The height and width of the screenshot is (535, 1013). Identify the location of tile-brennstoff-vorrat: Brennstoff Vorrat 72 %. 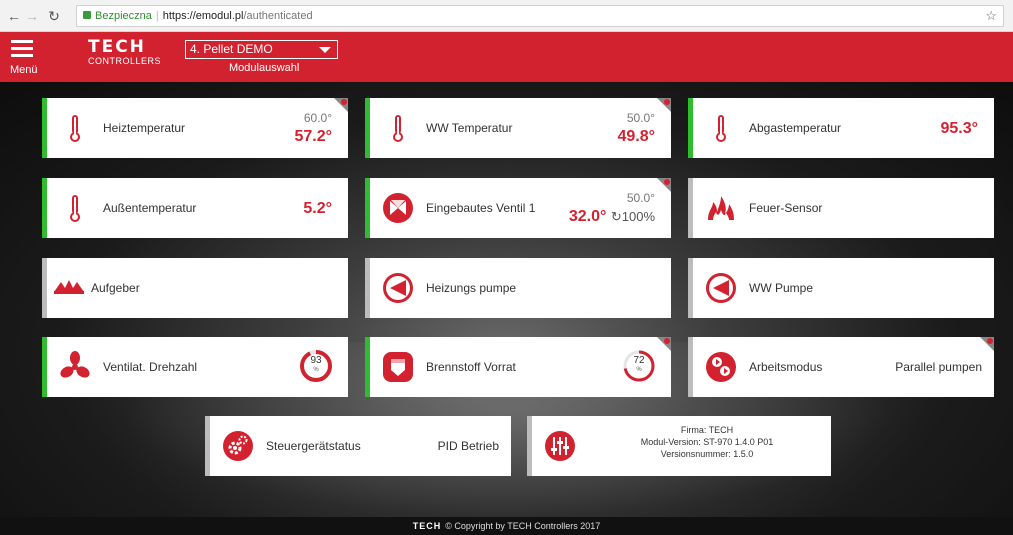
(518, 367).